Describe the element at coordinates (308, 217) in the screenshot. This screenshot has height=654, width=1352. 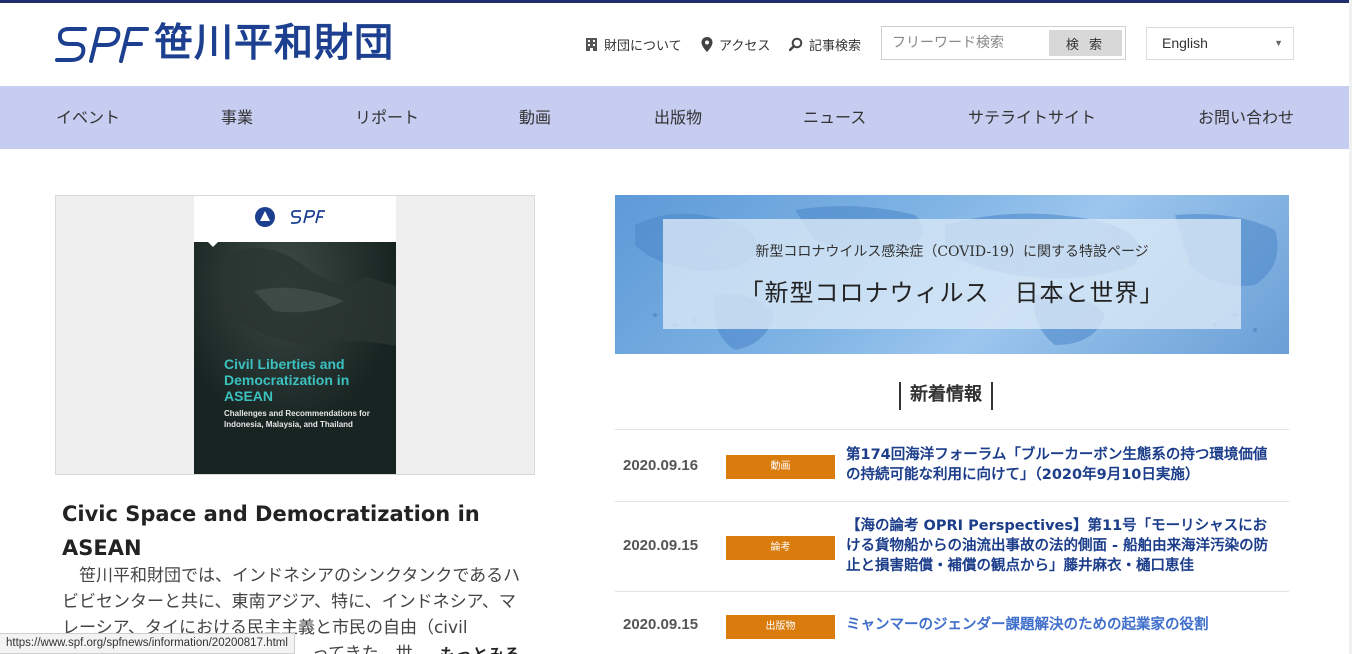
I see `spf-small-logo-icon` at that location.